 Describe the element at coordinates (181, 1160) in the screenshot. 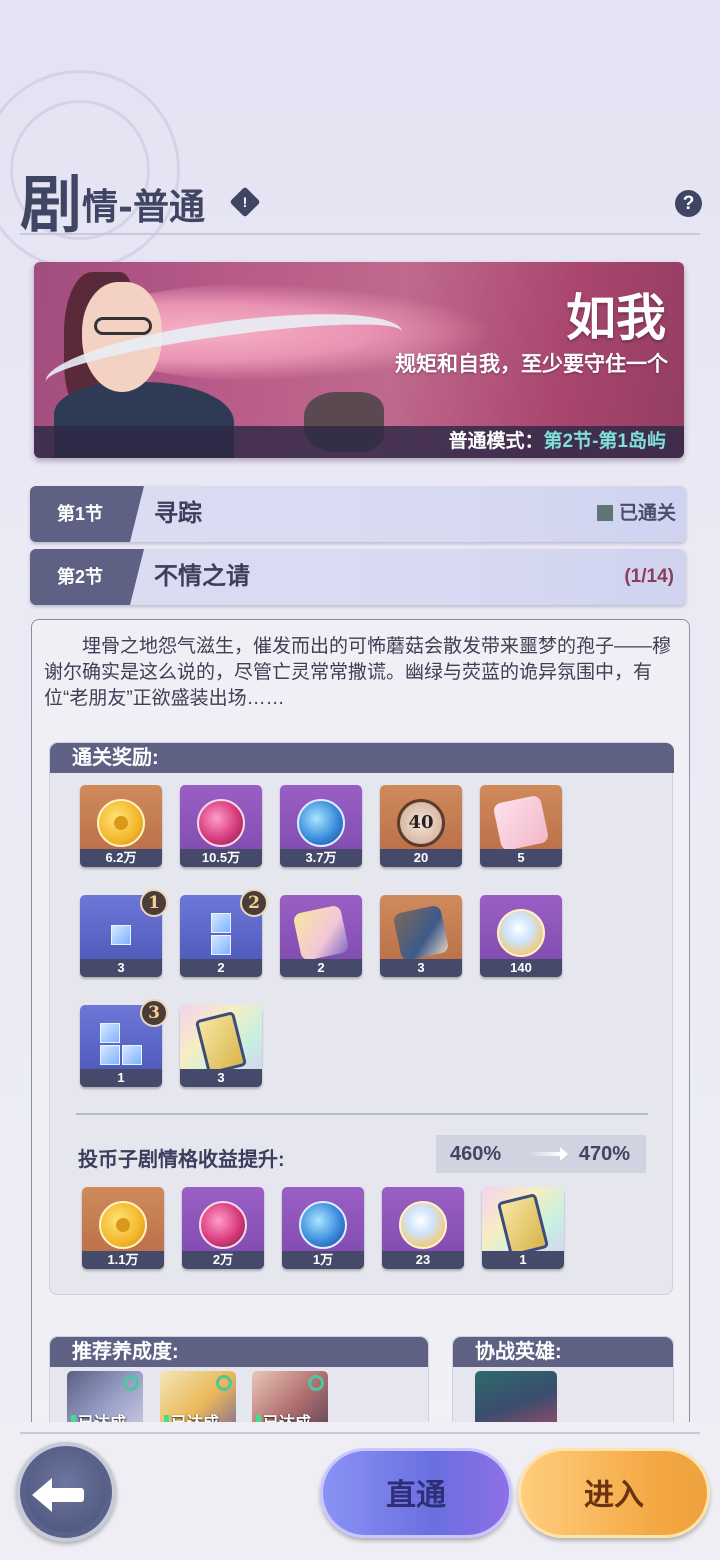

I see `coin-boost-label: 投币子剧情格收益提升:` at that location.